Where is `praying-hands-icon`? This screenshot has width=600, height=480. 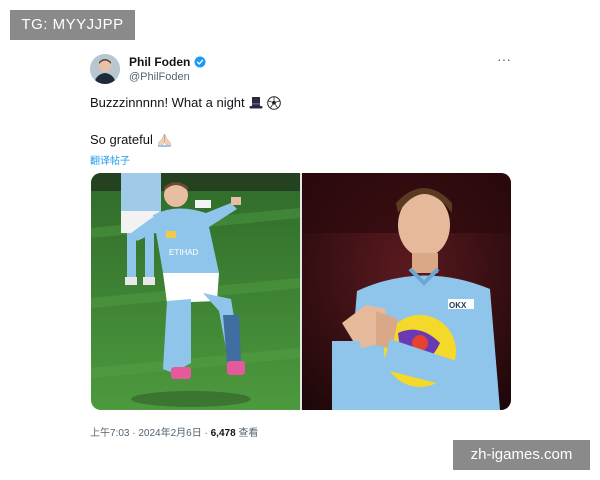
praying-hands-icon is located at coordinates (164, 140).